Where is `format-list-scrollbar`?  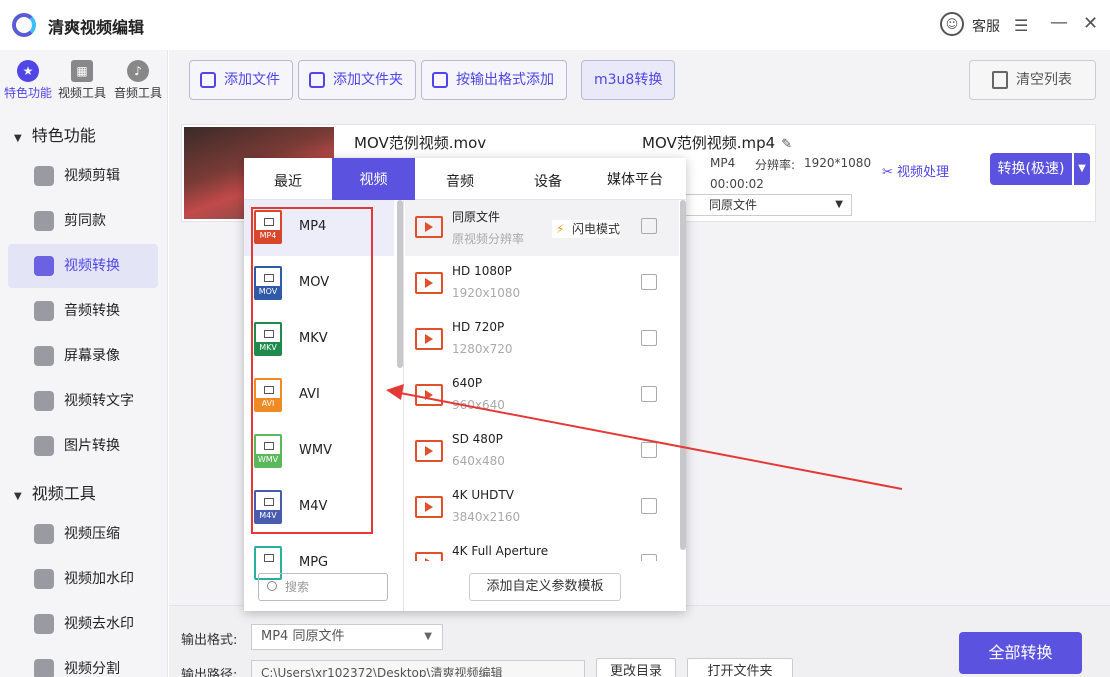 format-list-scrollbar is located at coordinates (400, 284).